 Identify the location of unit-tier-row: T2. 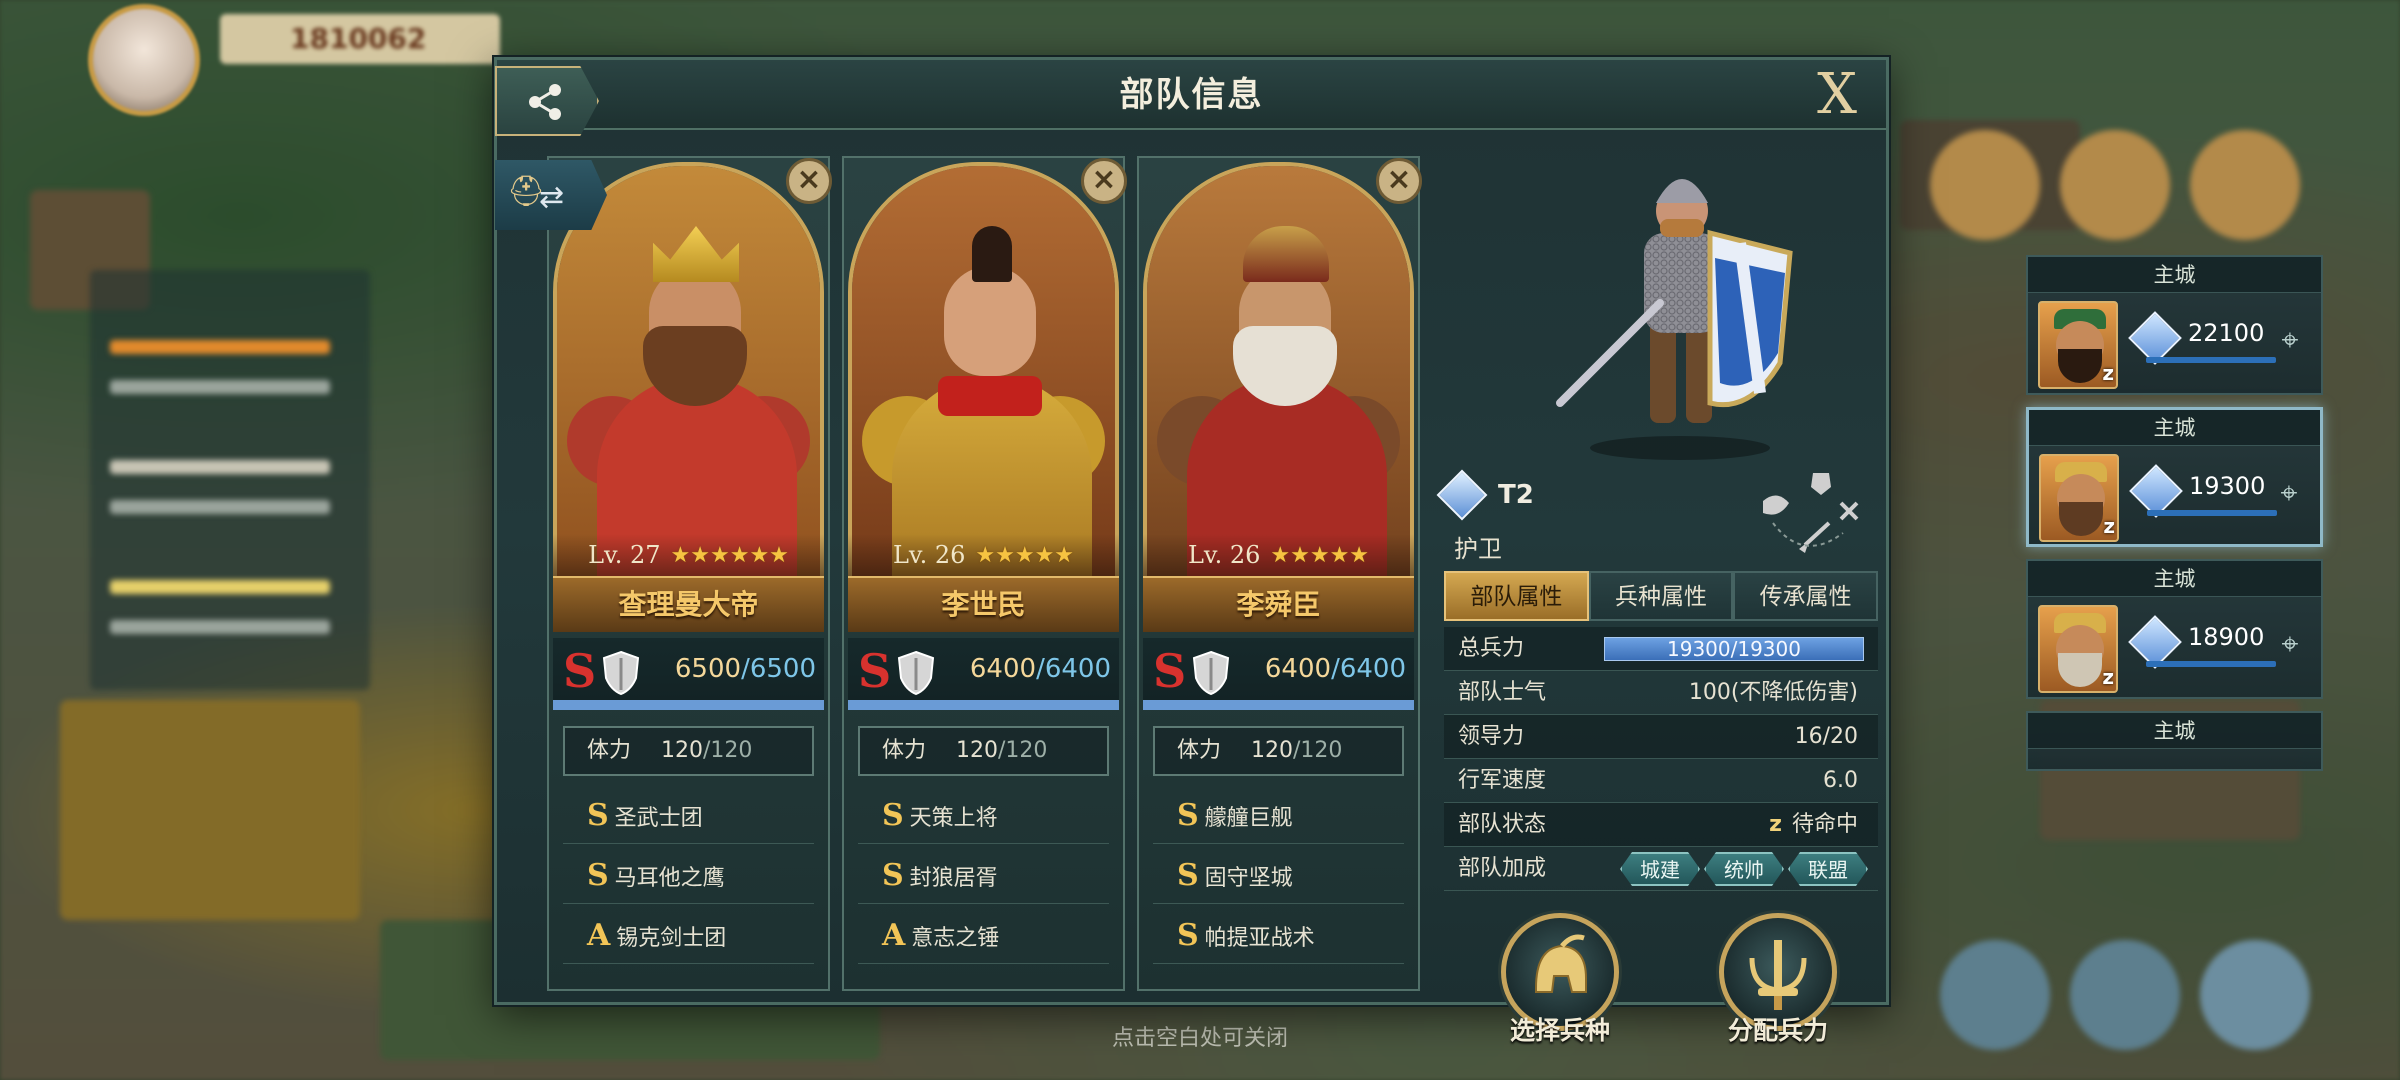
(1485, 495).